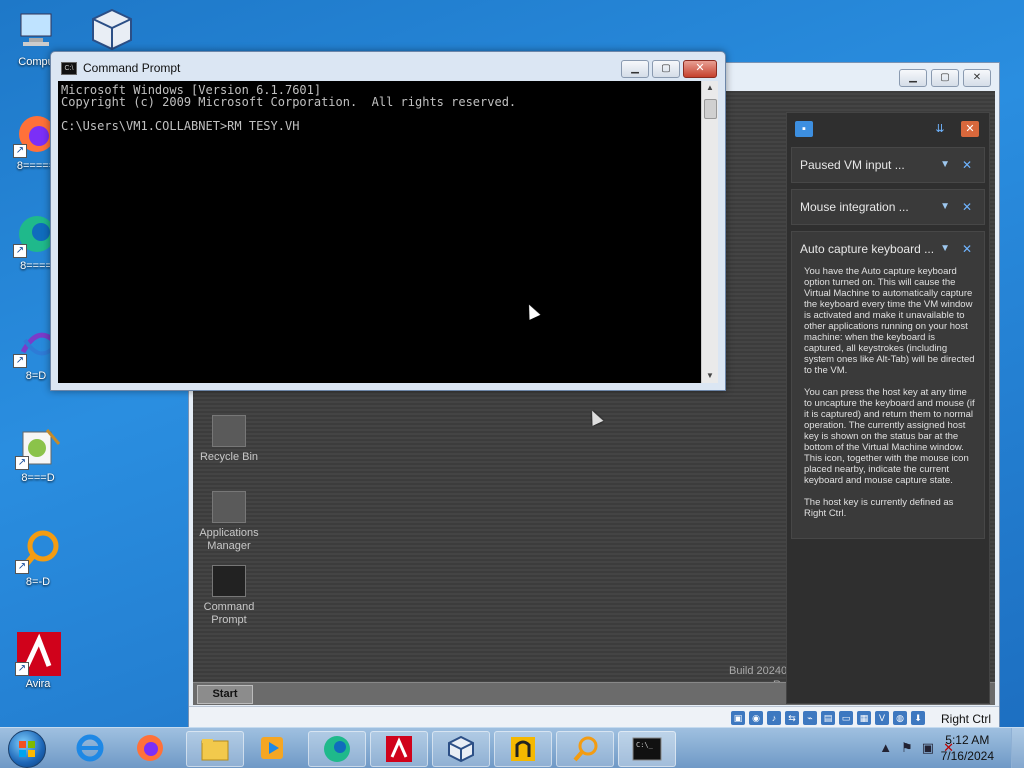 The height and width of the screenshot is (768, 1024). Describe the element at coordinates (928, 748) in the screenshot. I see `network-icon: ▣` at that location.